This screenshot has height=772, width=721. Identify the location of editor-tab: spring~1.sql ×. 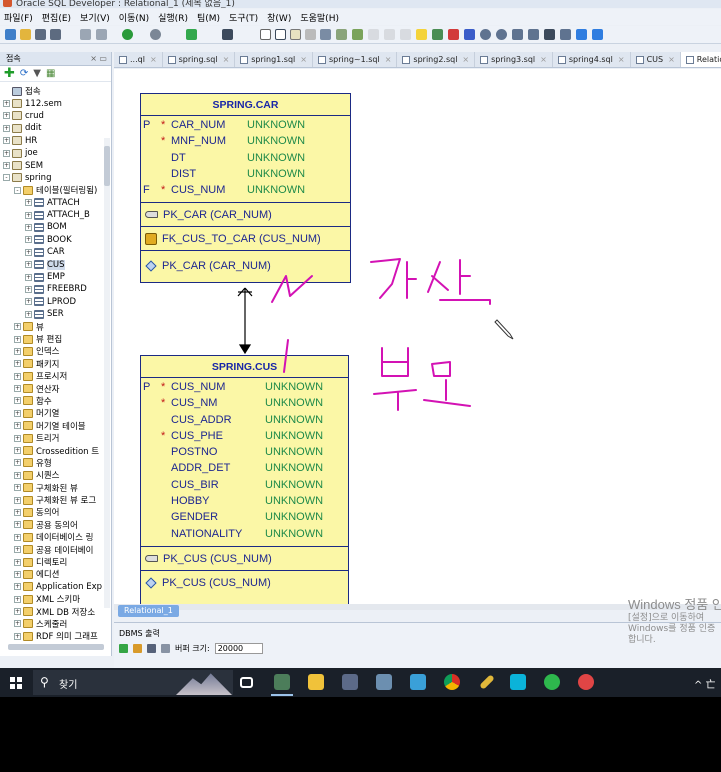
(355, 59).